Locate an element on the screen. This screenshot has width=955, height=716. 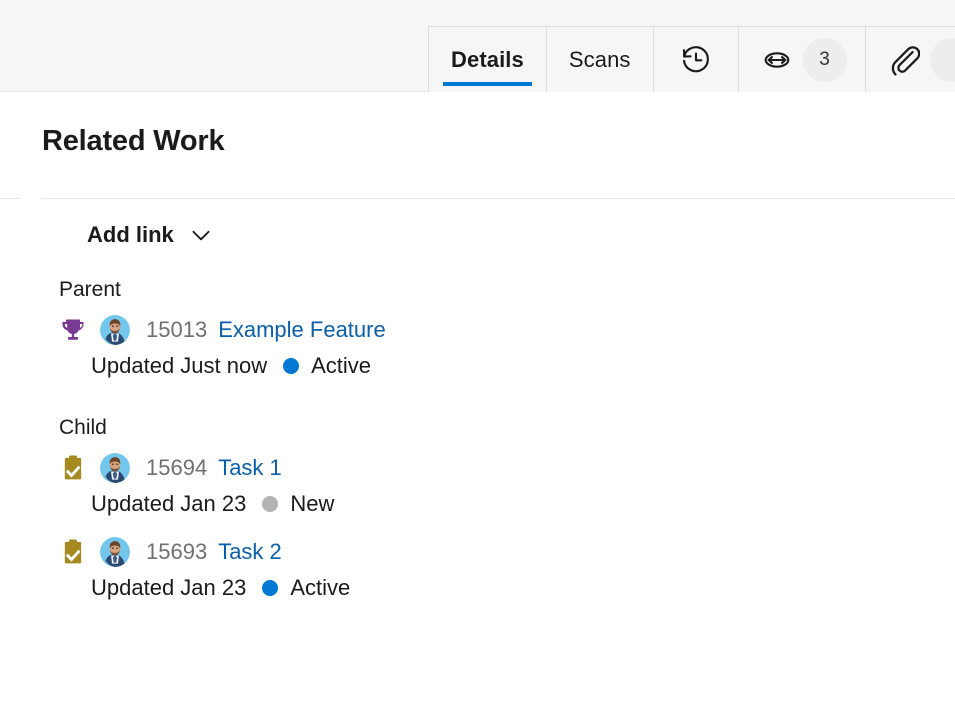
link-icon is located at coordinates (777, 60).